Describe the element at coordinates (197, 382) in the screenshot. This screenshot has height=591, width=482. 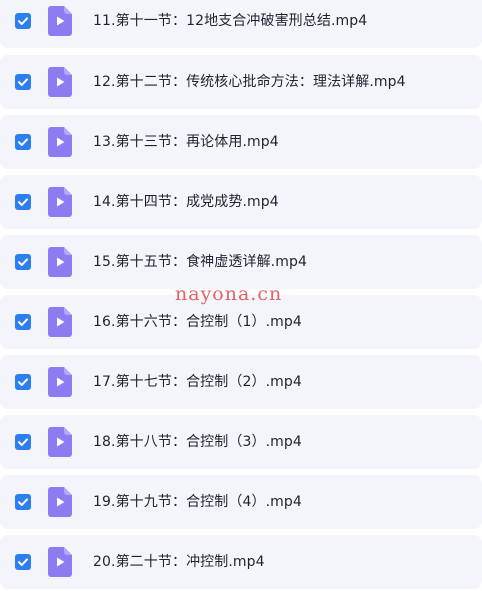
I see `file-name: 17.第十七节：合控制（2）.mp4` at that location.